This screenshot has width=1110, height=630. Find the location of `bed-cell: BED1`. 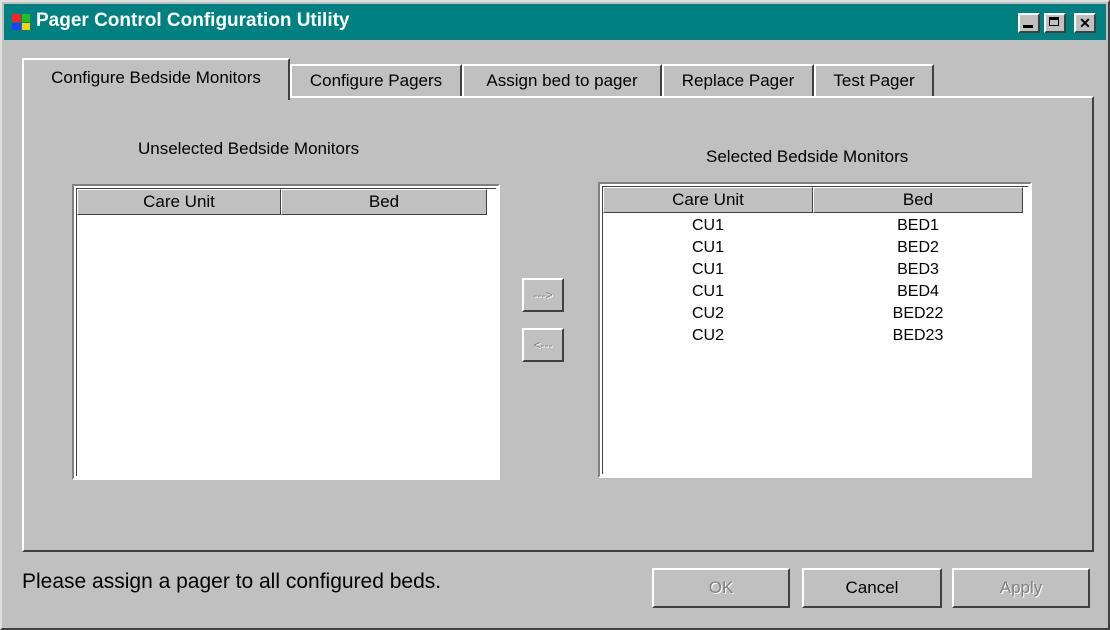

bed-cell: BED1 is located at coordinates (918, 225).